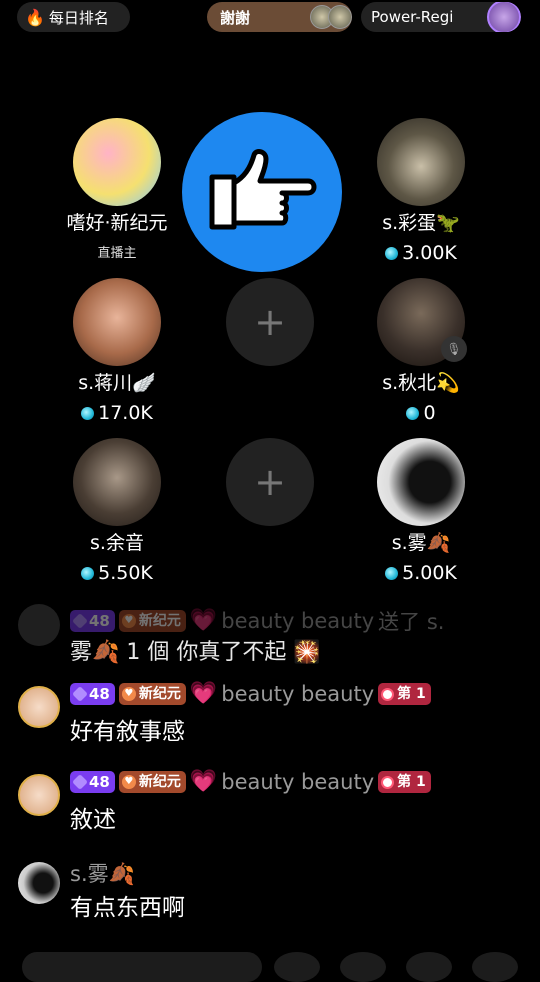 Image resolution: width=540 pixels, height=982 pixels. I want to click on guest-score: 5.00K, so click(421, 573).